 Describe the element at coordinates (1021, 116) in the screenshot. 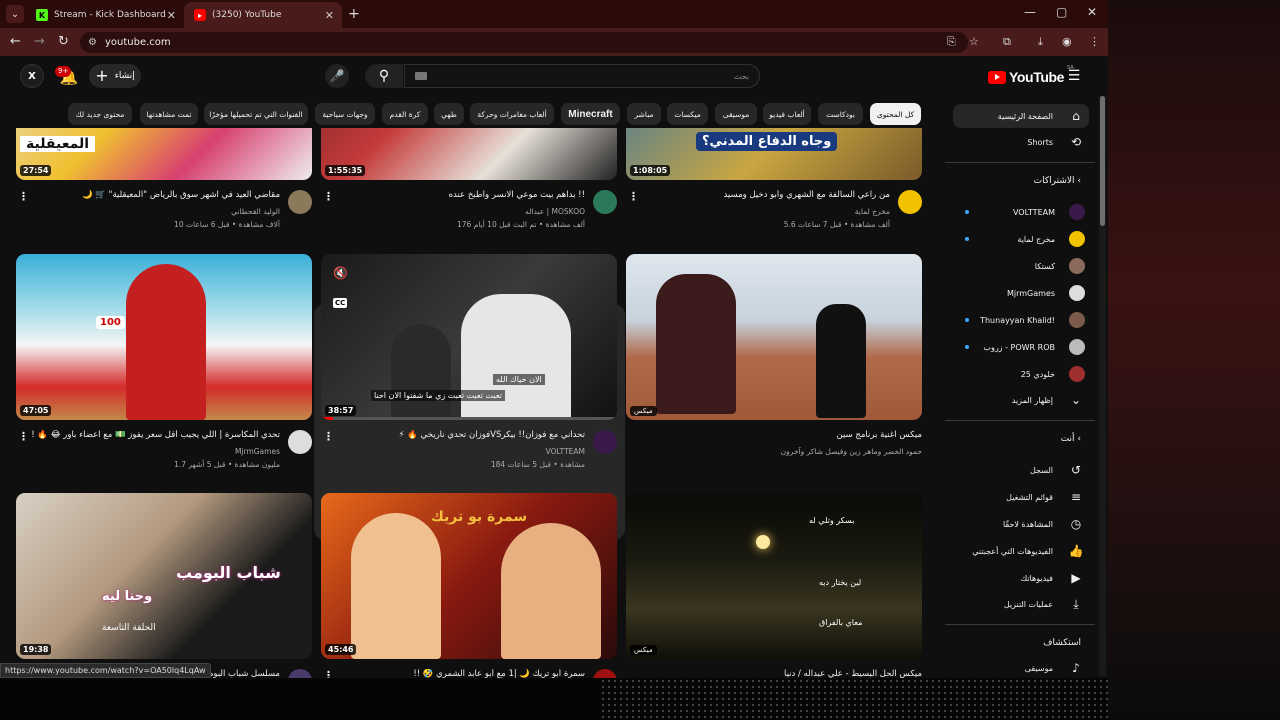

I see `sidebar-item-home: الصفحة الرئيسية ⌂` at that location.